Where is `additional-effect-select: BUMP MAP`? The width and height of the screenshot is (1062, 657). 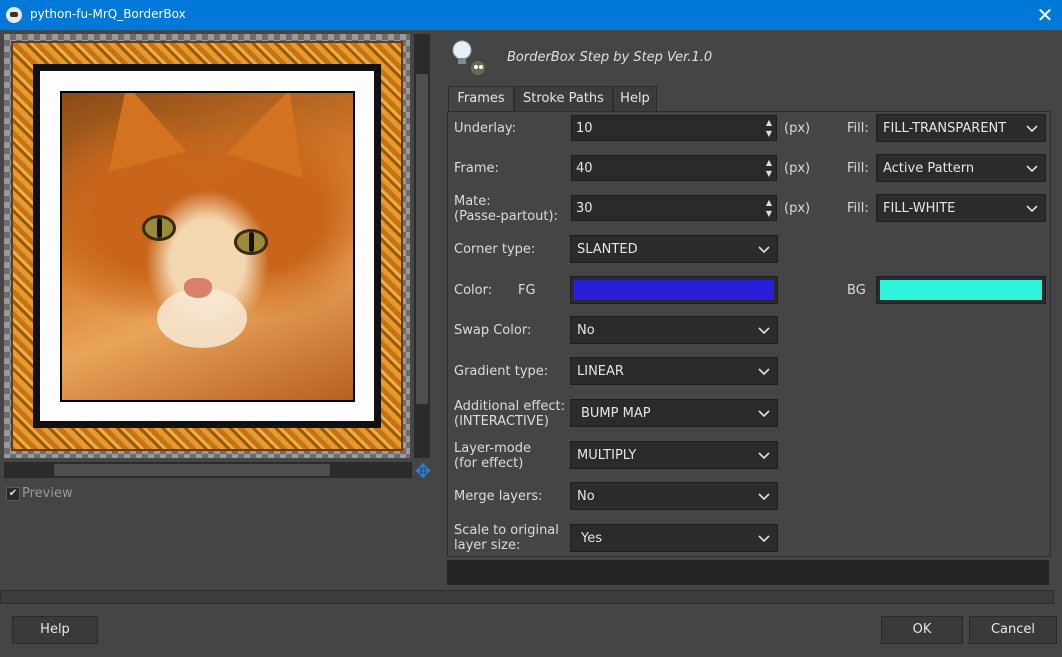 additional-effect-select: BUMP MAP is located at coordinates (674, 413).